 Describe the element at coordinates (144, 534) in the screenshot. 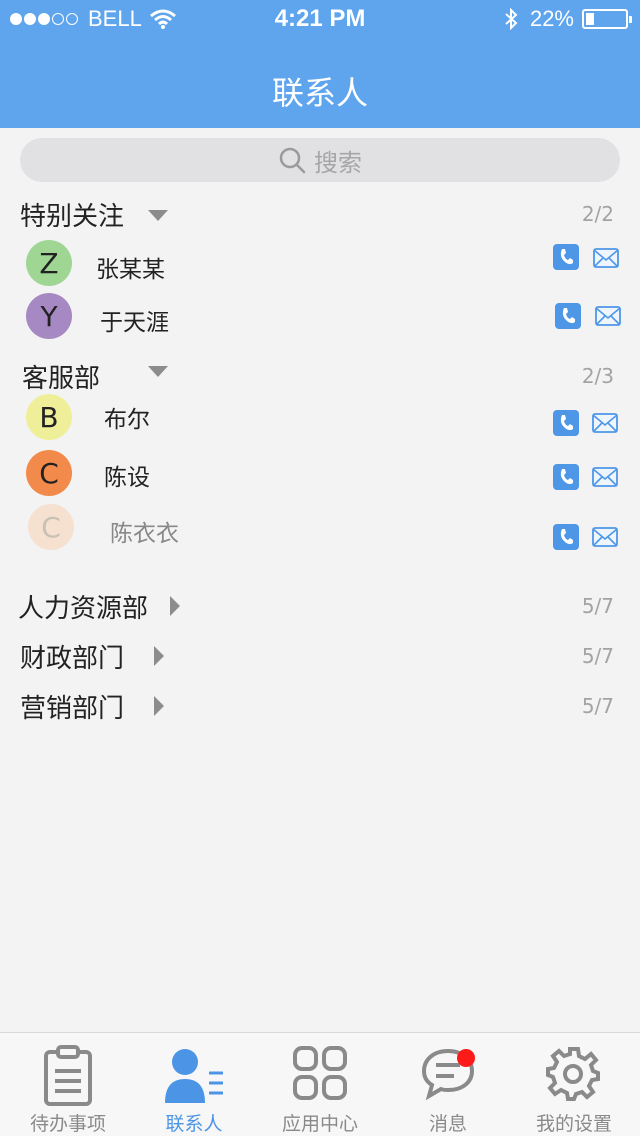

I see `contact-name: 陈衣衣` at that location.